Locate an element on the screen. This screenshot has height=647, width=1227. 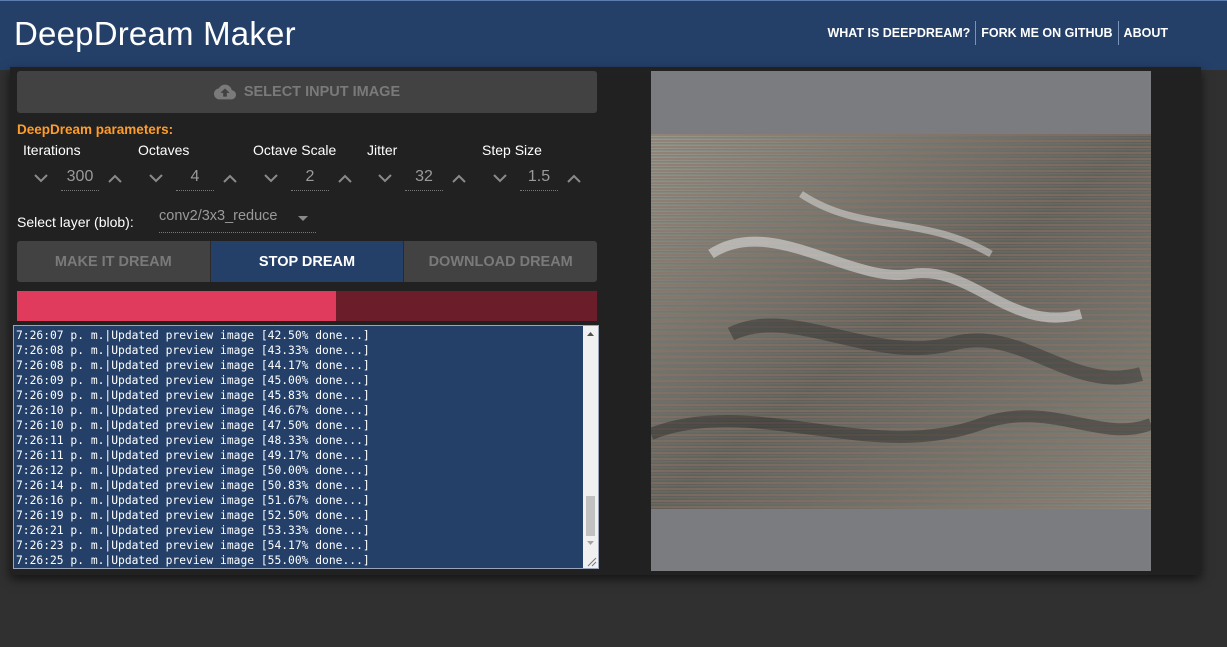
scrollbar-thumb is located at coordinates (590, 516).